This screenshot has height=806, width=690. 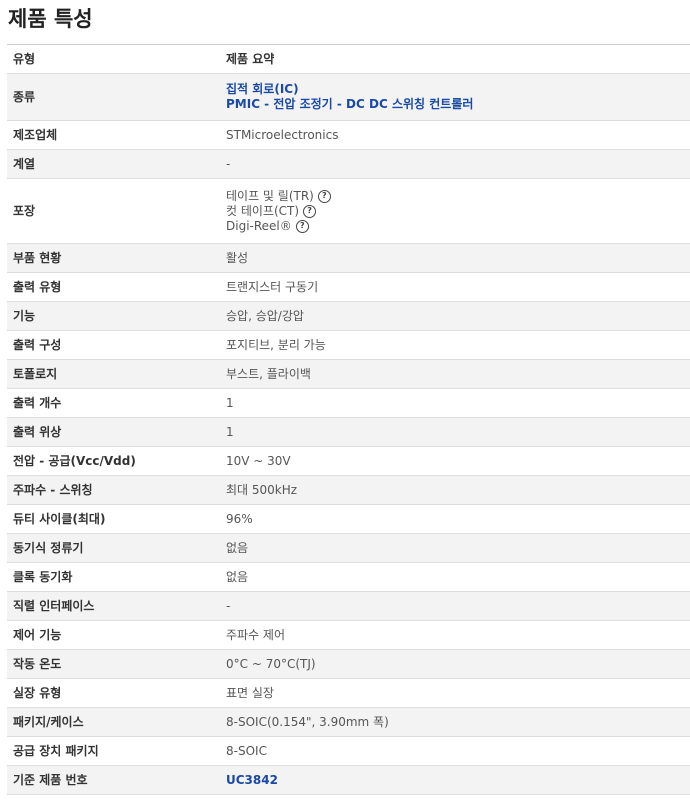 I want to click on row-value: STMicroelectronics, so click(x=455, y=135).